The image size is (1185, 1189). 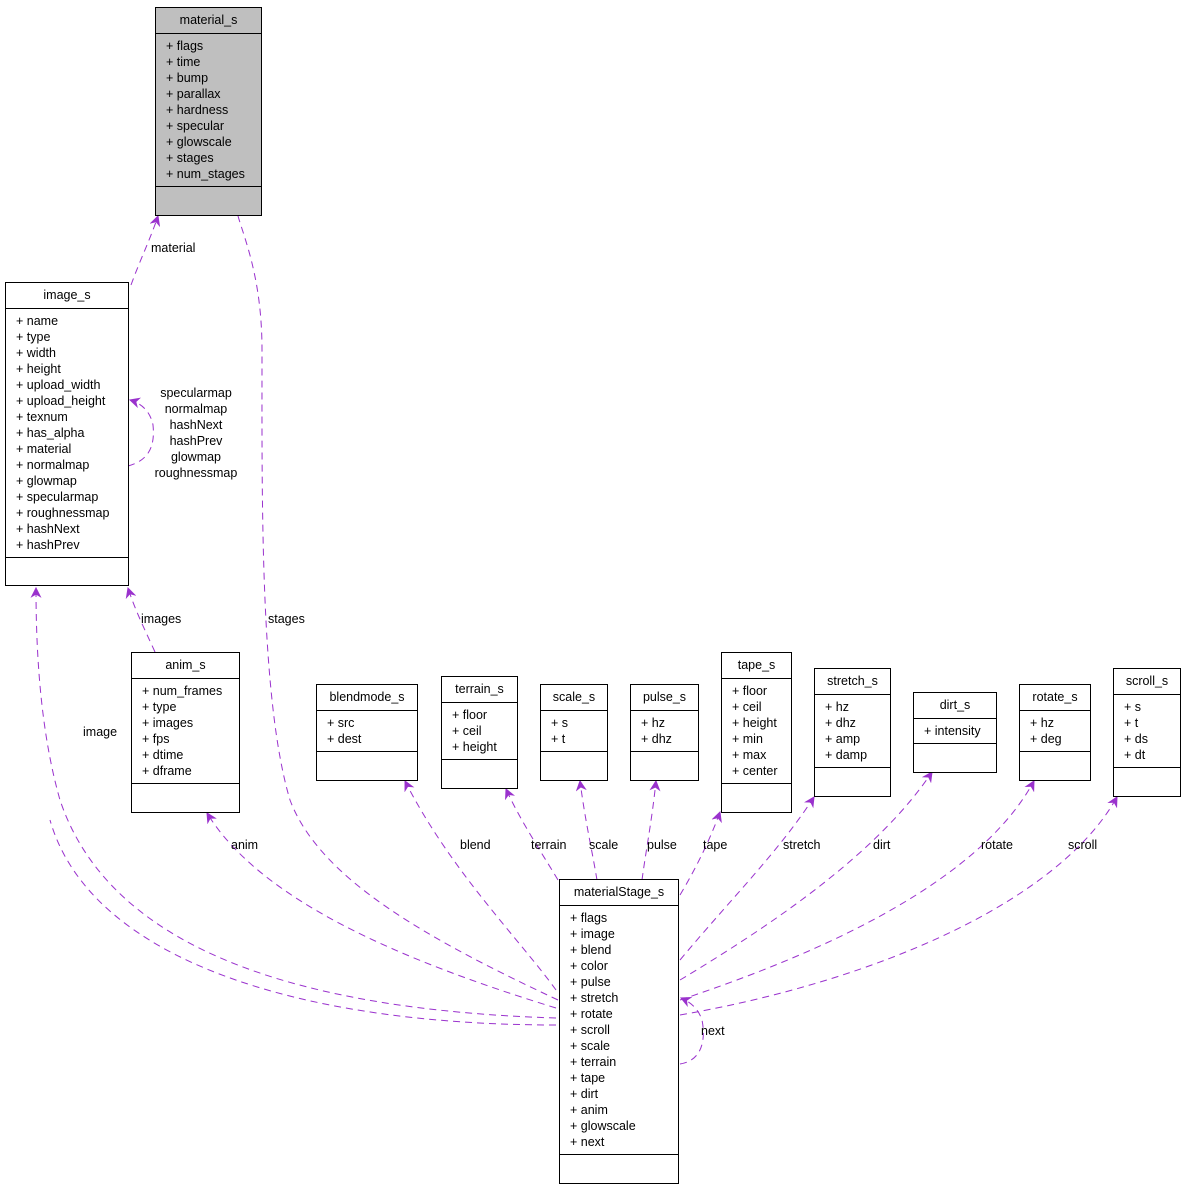 What do you see at coordinates (590, 982) in the screenshot?
I see `class-field: + pulse` at bounding box center [590, 982].